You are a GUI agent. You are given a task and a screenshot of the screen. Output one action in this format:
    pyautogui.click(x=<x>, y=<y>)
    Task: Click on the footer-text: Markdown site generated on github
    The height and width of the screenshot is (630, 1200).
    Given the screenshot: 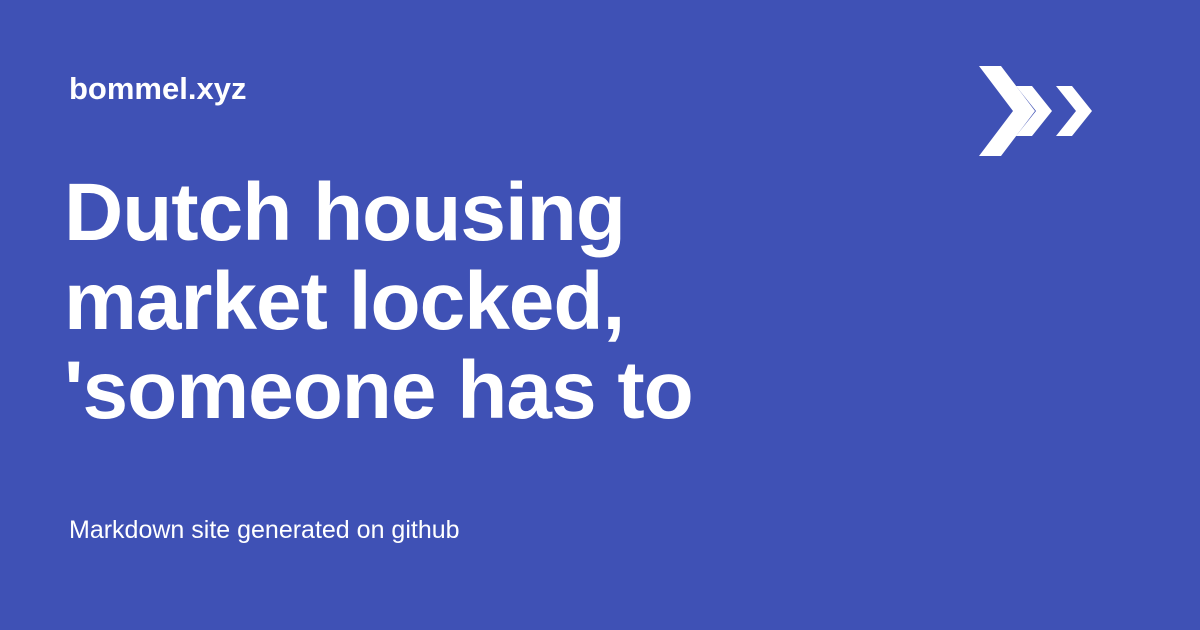 What is the action you would take?
    pyautogui.click(x=264, y=530)
    